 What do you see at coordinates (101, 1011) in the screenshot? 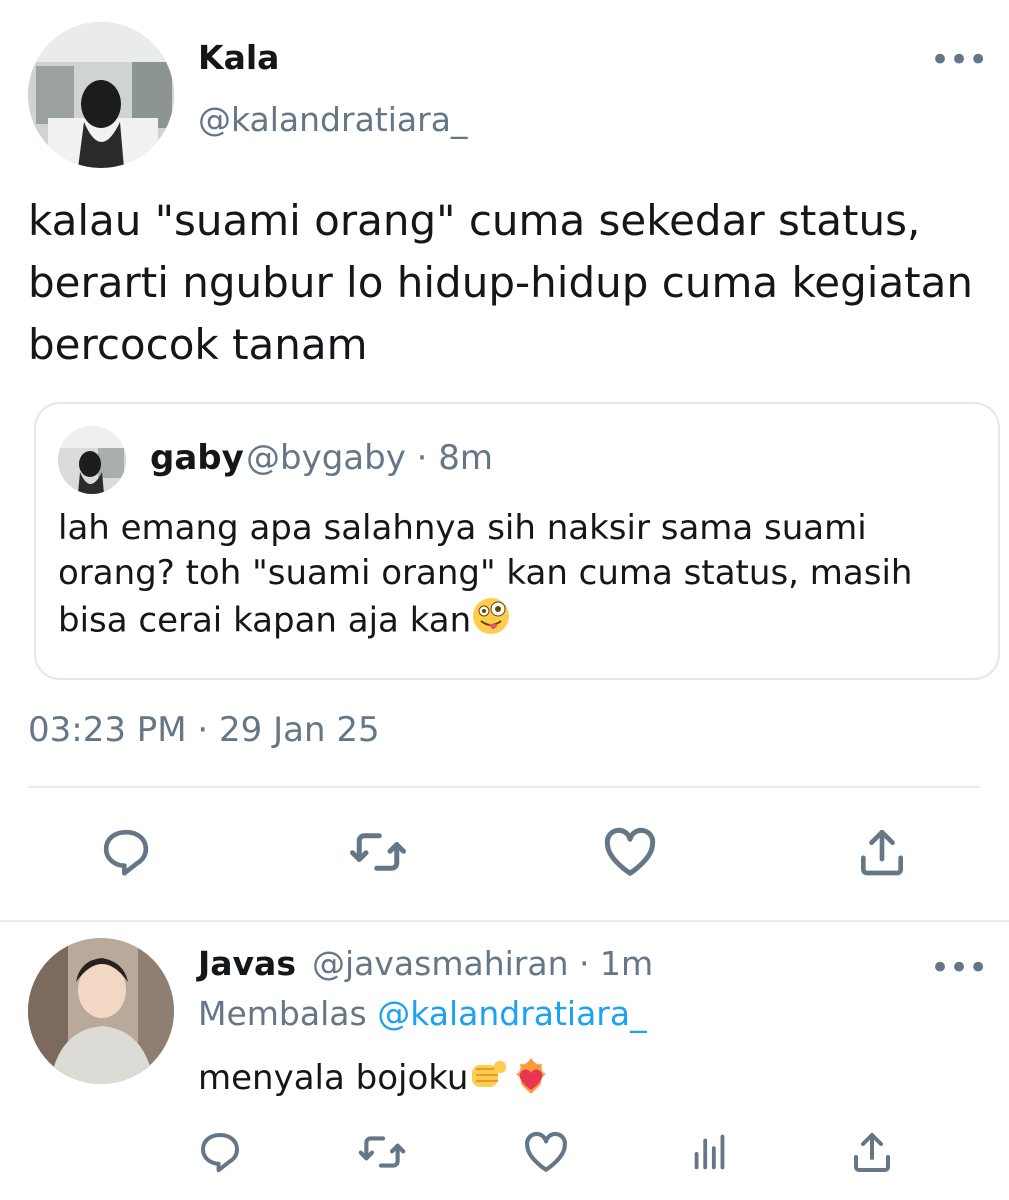
I see `reply-author-avatar` at bounding box center [101, 1011].